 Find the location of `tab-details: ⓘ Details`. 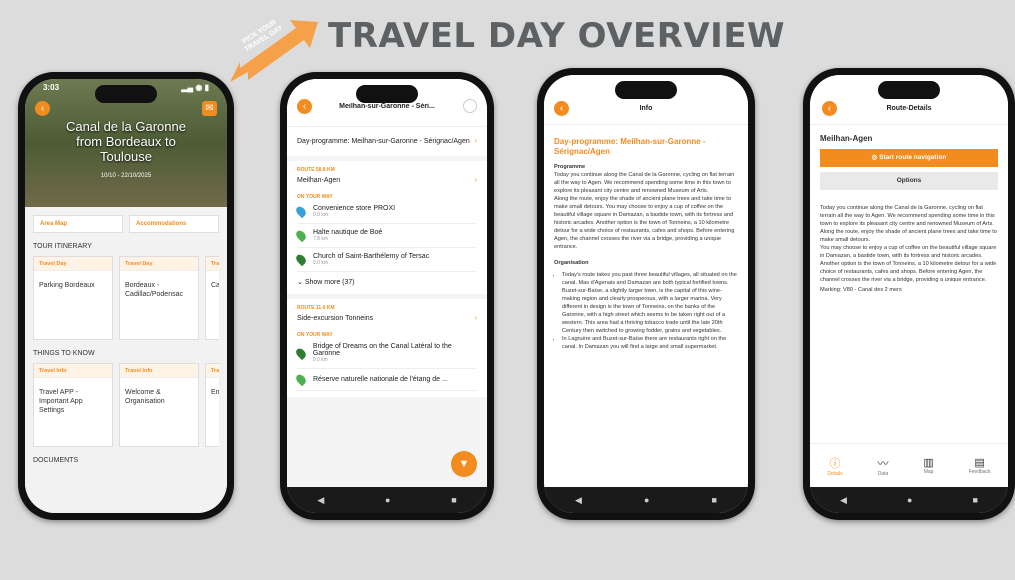

tab-details: ⓘ Details is located at coordinates (834, 466).